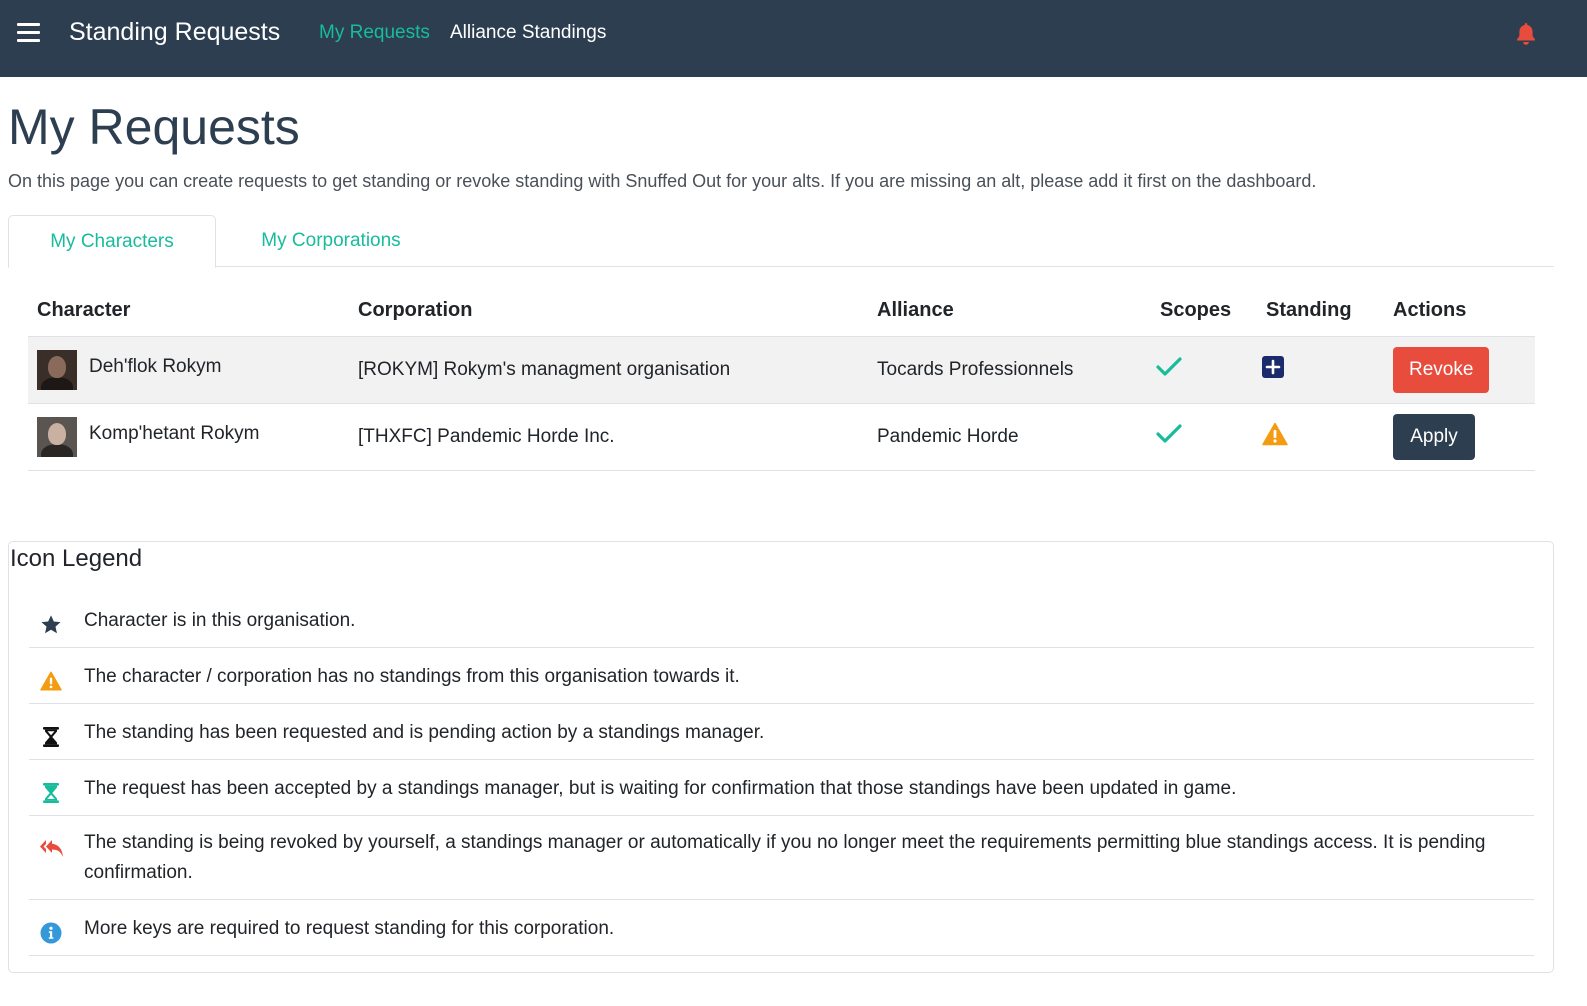  Describe the element at coordinates (155, 366) in the screenshot. I see `character-name: Deh'flok Rokym` at that location.